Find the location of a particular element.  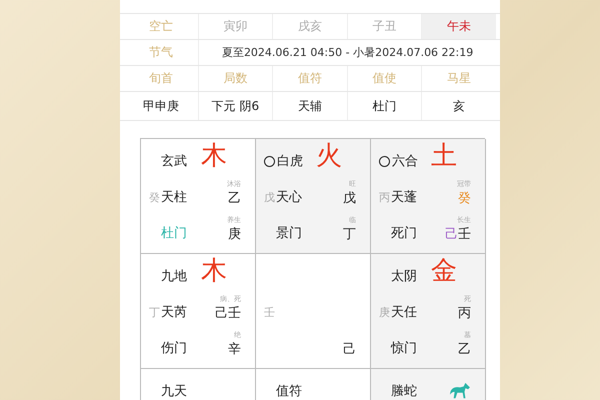

column-header: 旬首 is located at coordinates (161, 78).